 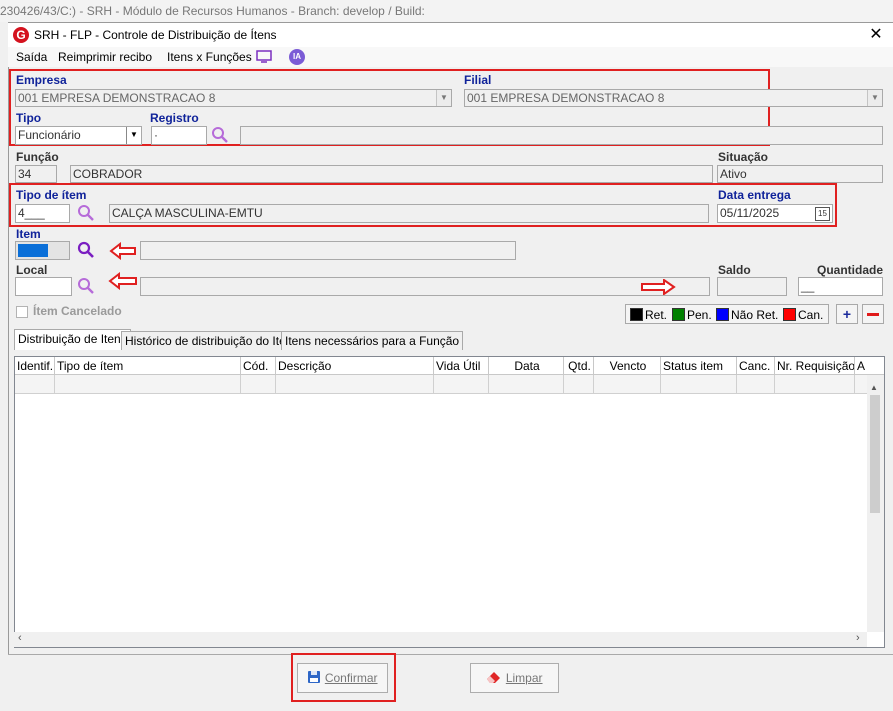 What do you see at coordinates (105, 57) in the screenshot?
I see `menu-reimprimir-recibo: Reimprimir recibo` at bounding box center [105, 57].